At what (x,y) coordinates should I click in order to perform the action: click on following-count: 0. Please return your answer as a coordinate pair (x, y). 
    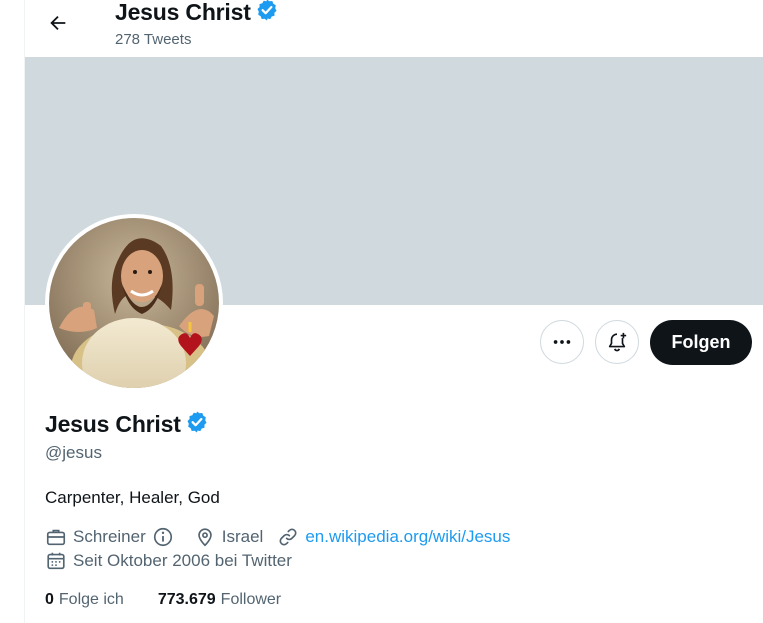
    Looking at the image, I should click on (49, 599).